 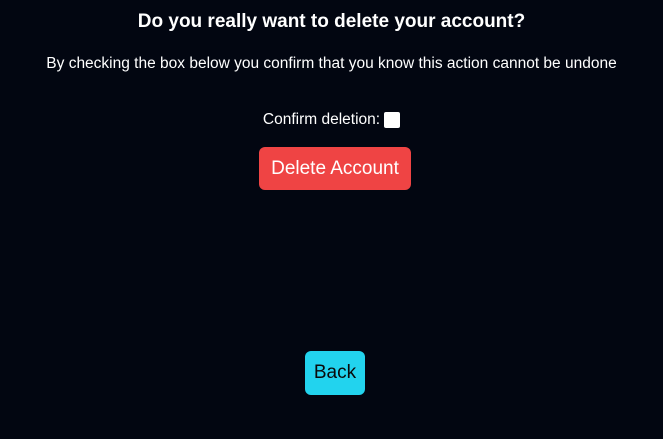 I want to click on delete-account-button: Delete Account, so click(x=335, y=168).